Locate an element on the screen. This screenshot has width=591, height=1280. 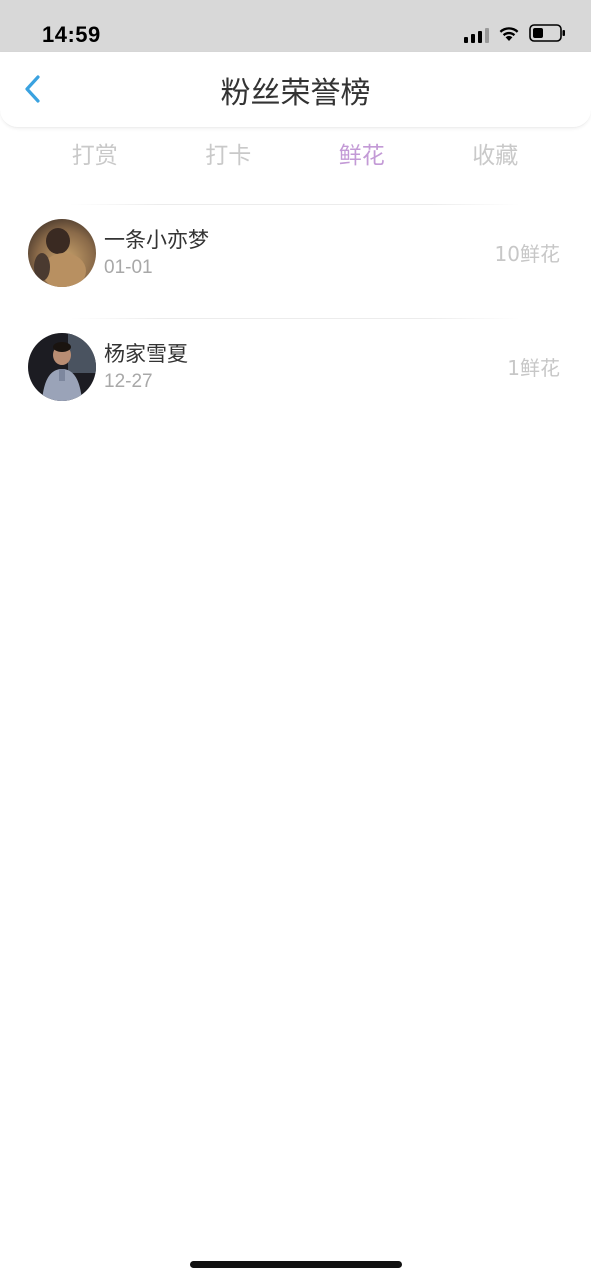
fan-name: 杨家雪夏 is located at coordinates (146, 354).